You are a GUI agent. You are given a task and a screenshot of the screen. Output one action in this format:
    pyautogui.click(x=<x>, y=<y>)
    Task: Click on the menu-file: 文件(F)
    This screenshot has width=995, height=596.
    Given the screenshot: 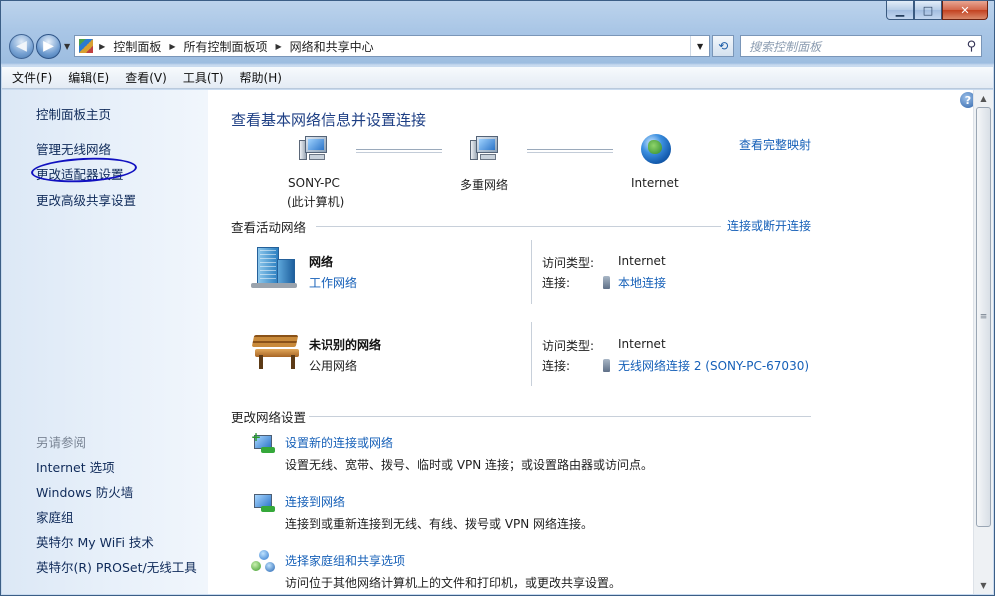 What is the action you would take?
    pyautogui.click(x=32, y=77)
    